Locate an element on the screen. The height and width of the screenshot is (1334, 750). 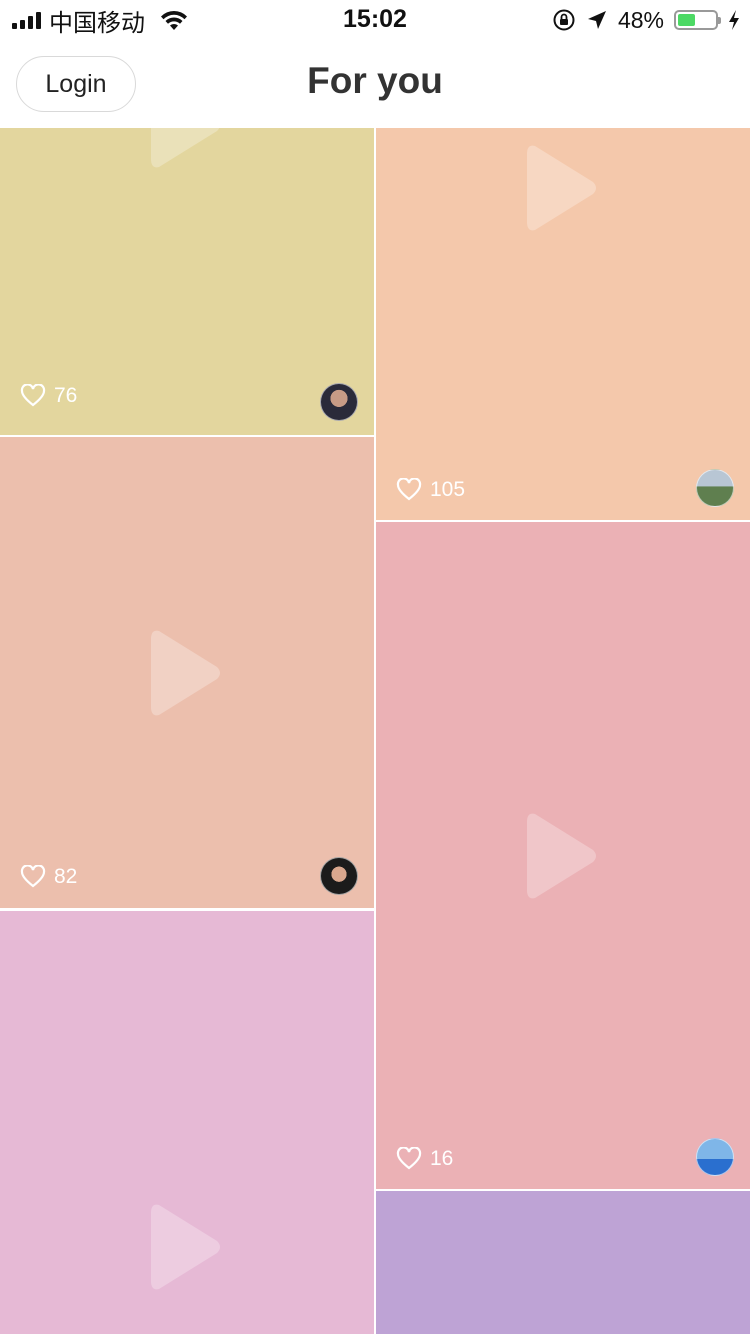
video-card: 76 is located at coordinates (187, 281).